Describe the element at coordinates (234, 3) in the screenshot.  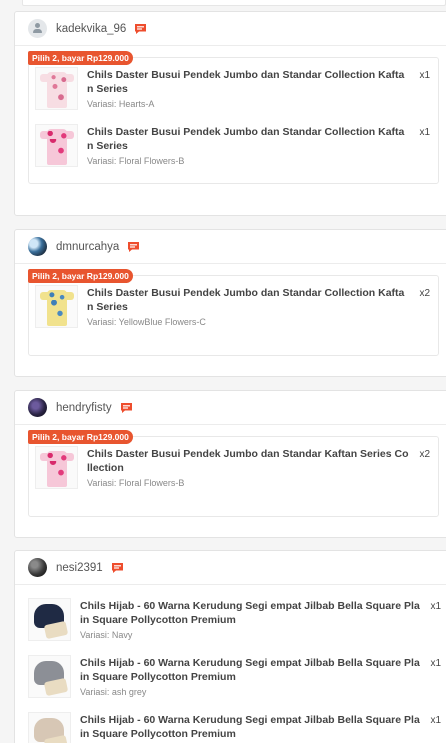
I see `previous-card-edge` at that location.